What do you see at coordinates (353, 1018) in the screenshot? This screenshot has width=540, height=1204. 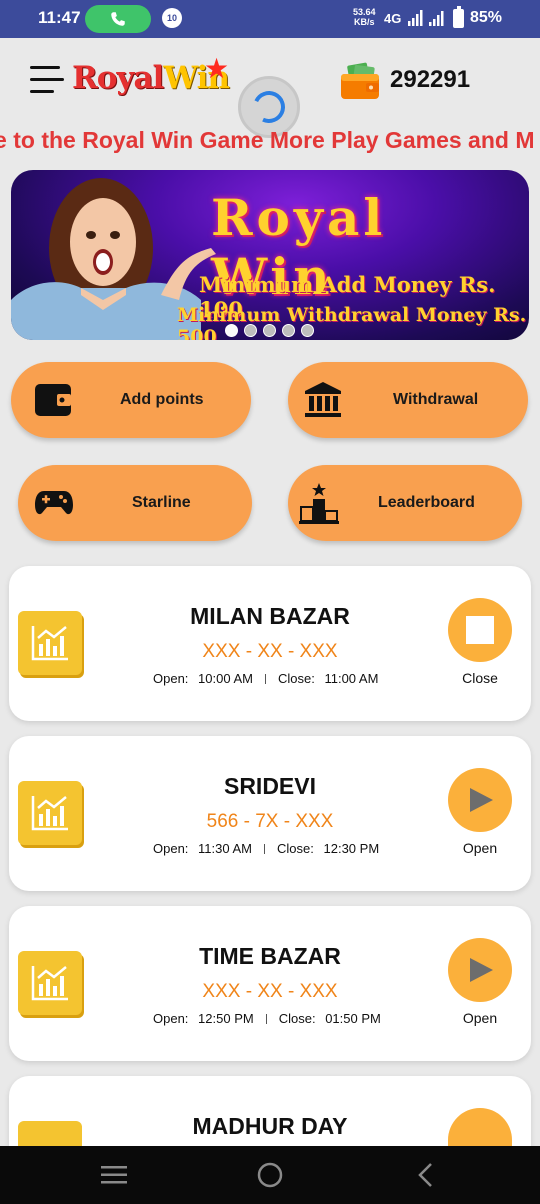 I see `close-time: 01:50 PM` at bounding box center [353, 1018].